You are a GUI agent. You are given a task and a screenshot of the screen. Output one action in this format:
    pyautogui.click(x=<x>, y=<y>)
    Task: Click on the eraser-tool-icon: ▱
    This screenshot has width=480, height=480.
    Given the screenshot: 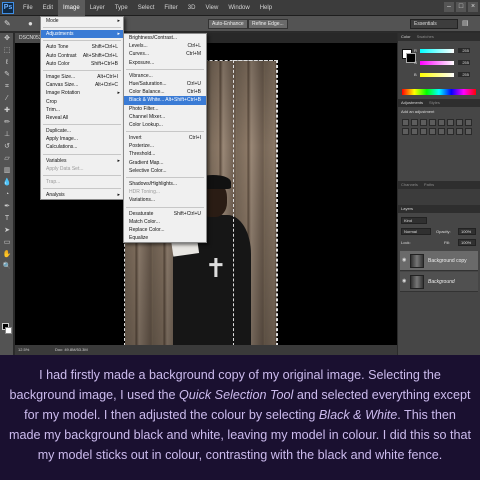 What is the action you would take?
    pyautogui.click(x=7, y=159)
    